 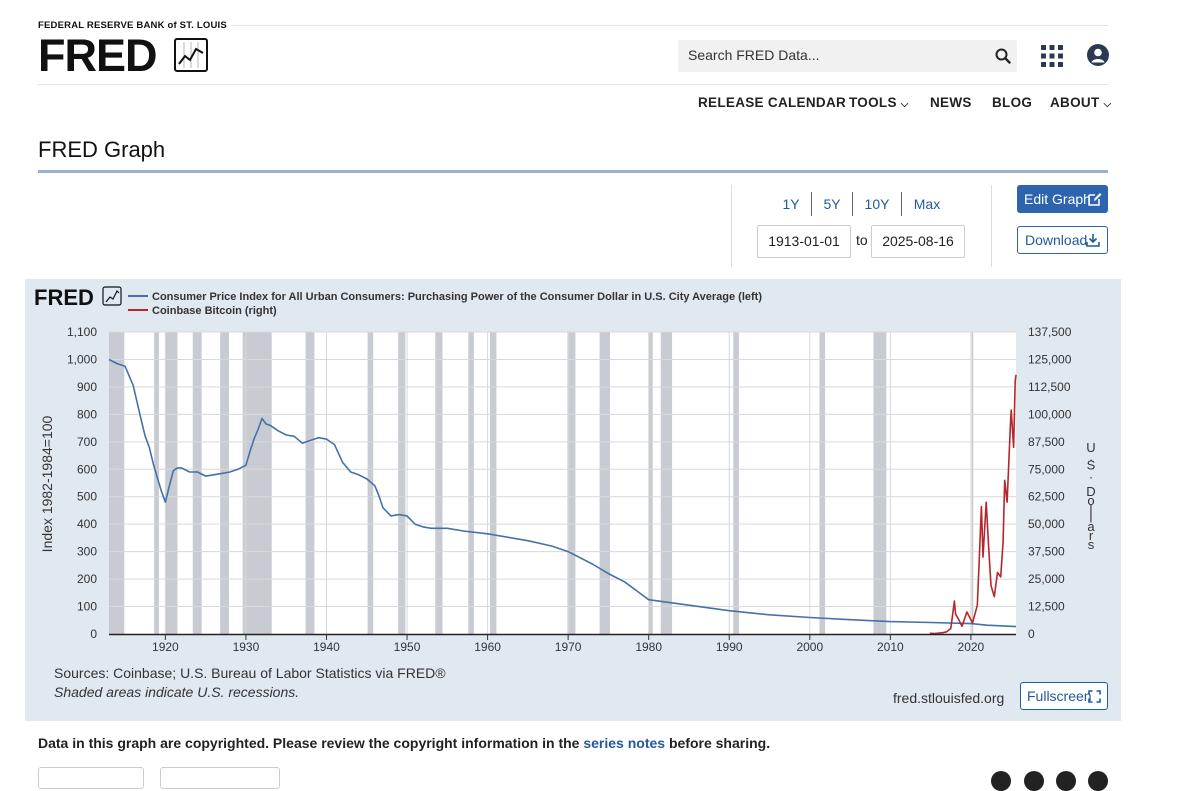 What do you see at coordinates (1046, 469) in the screenshot?
I see `y-right-tick-label: 75,000` at bounding box center [1046, 469].